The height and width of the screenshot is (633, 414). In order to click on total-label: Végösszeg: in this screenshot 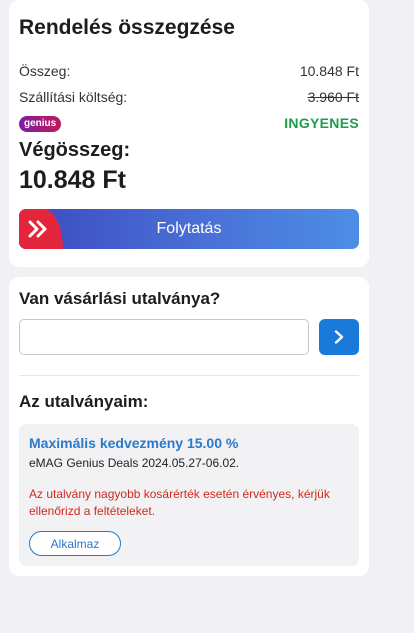, I will do `click(75, 150)`.